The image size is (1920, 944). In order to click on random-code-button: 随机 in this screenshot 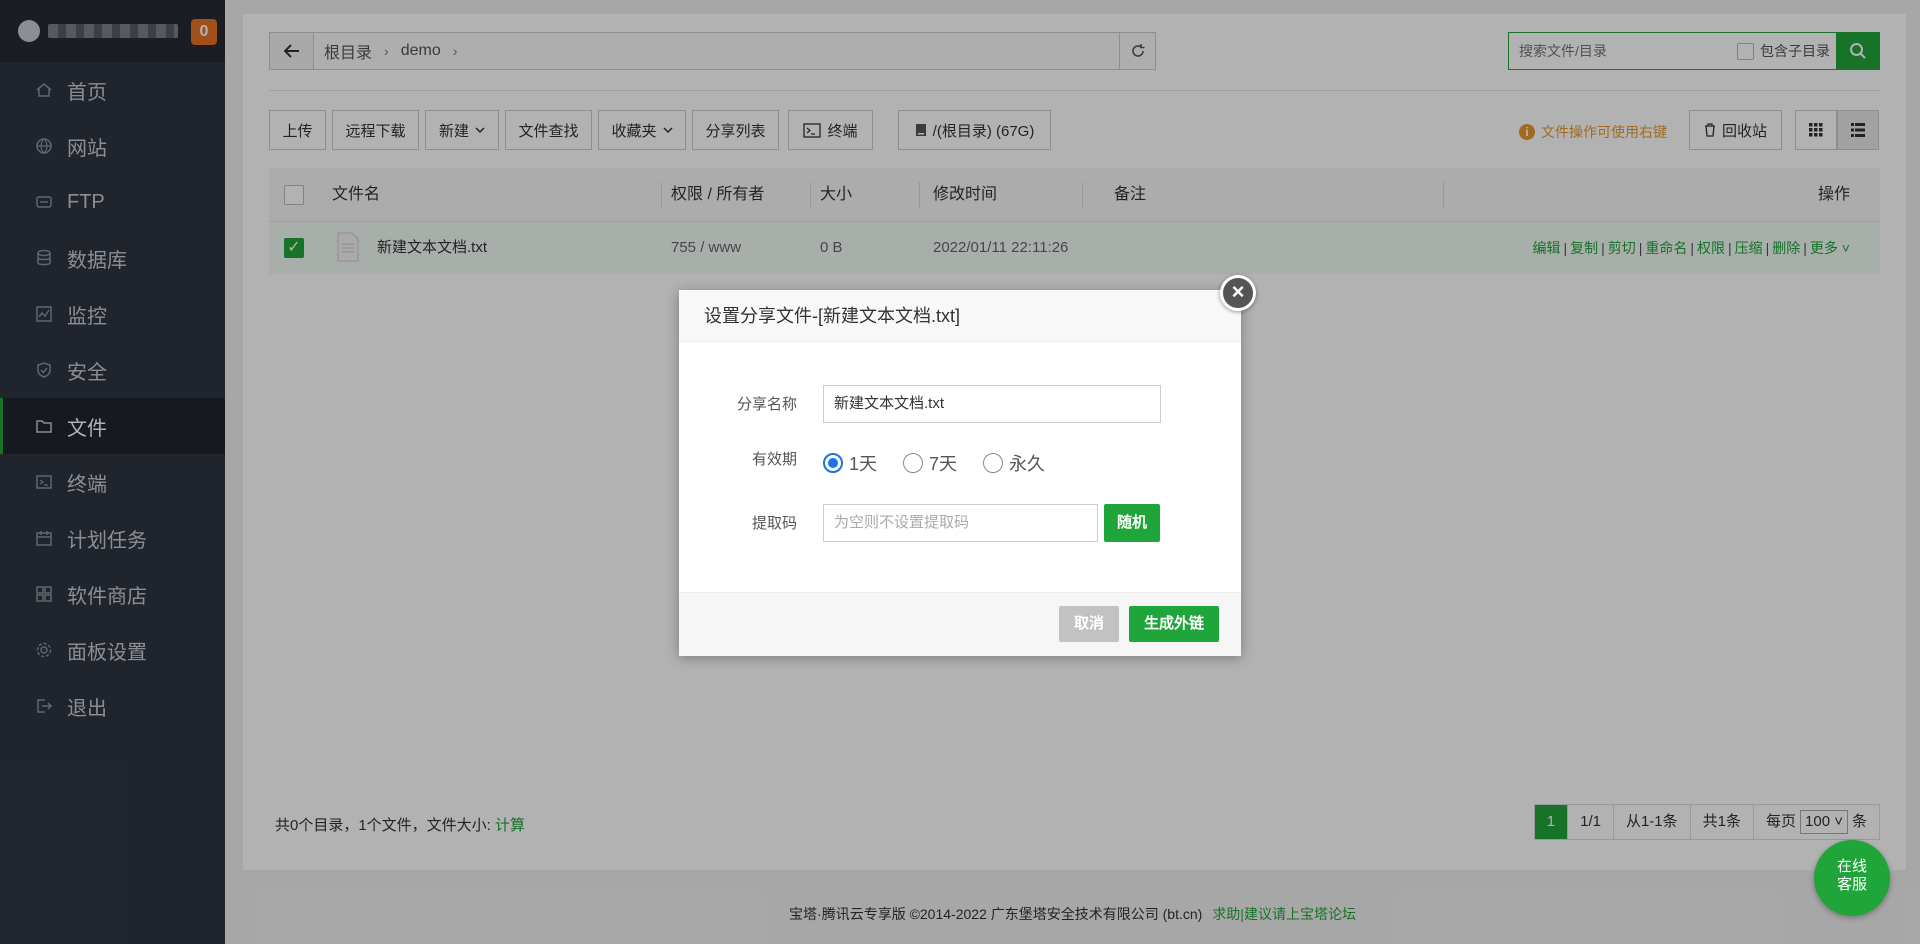, I will do `click(1132, 523)`.